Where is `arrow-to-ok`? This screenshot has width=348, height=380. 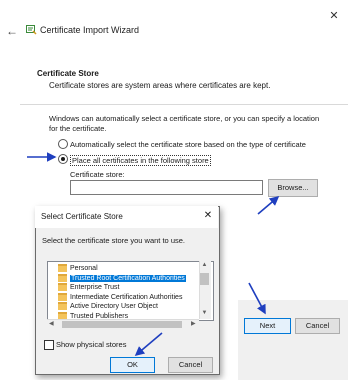 arrow-to-ok is located at coordinates (148, 344).